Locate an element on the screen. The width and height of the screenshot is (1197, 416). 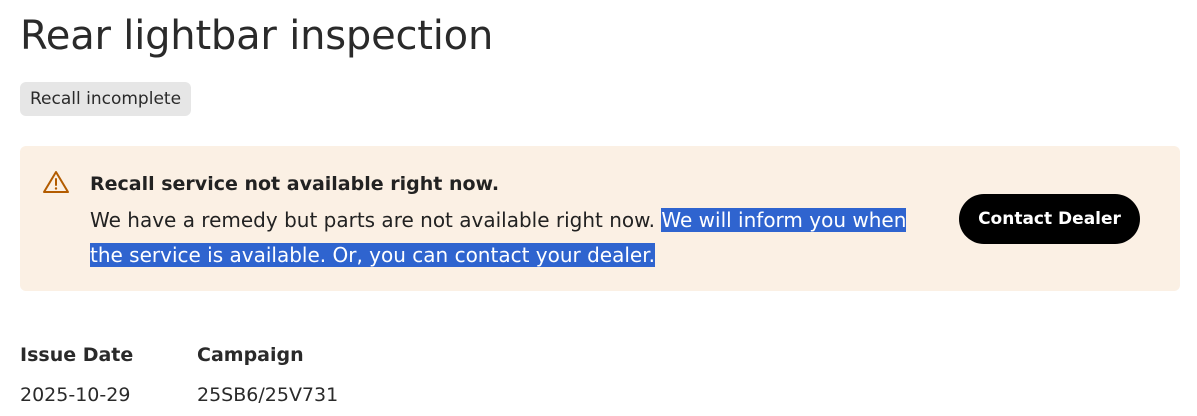
page-title: Rear lightbar inspection is located at coordinates (257, 36).